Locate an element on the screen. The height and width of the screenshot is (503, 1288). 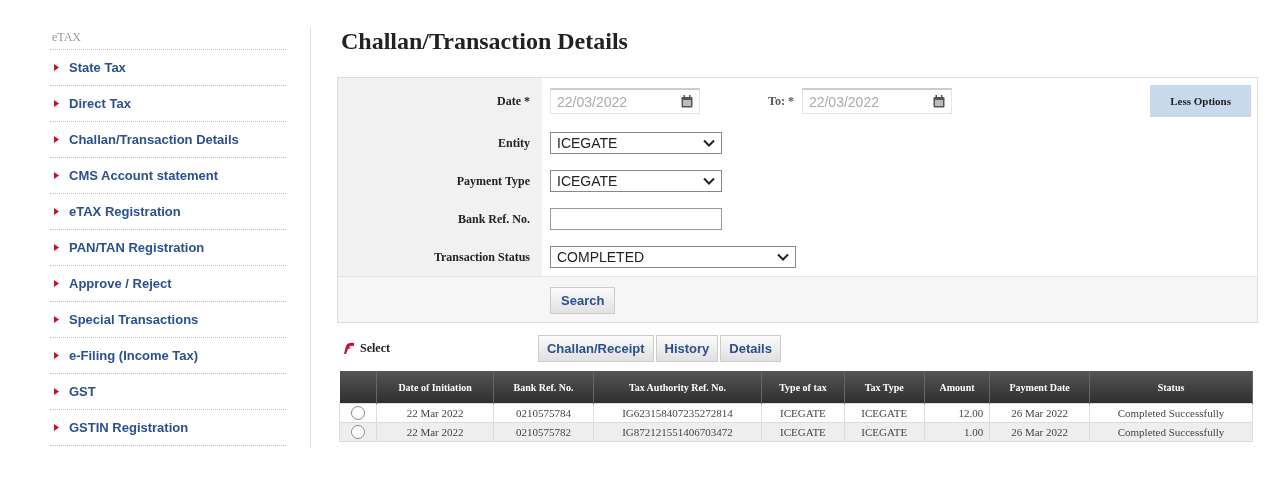
table-cell: IG623158407235272814 is located at coordinates (677, 413).